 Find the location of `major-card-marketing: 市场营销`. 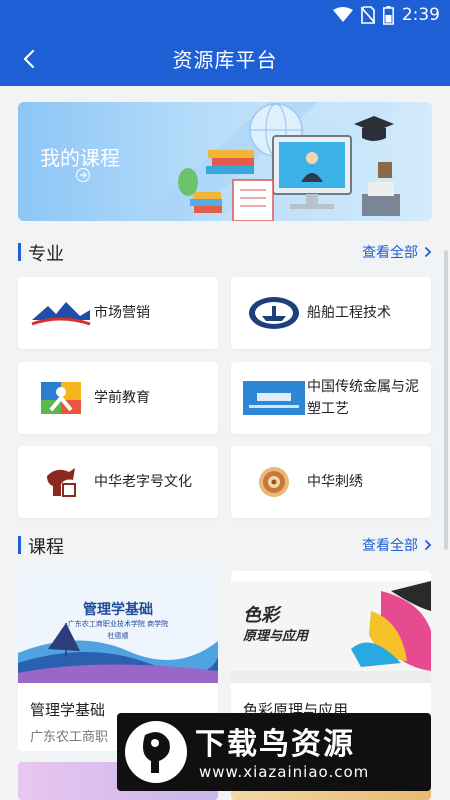

major-card-marketing: 市场营销 is located at coordinates (118, 313).